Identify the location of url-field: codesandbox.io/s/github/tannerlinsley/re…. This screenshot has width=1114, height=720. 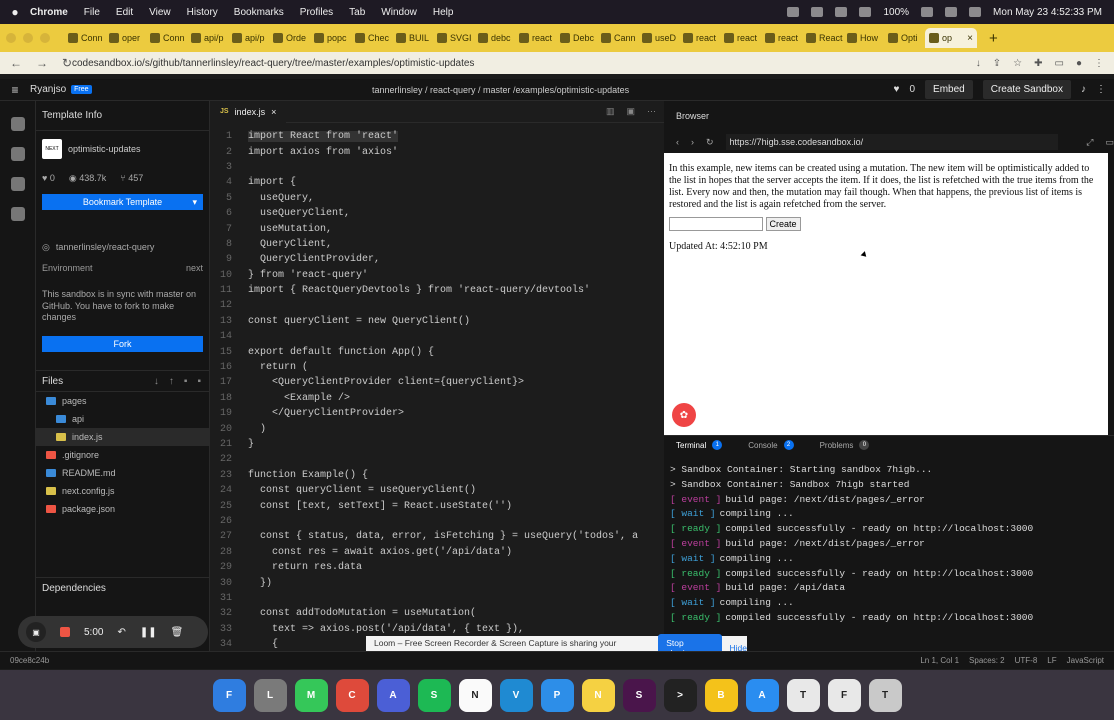
(524, 63).